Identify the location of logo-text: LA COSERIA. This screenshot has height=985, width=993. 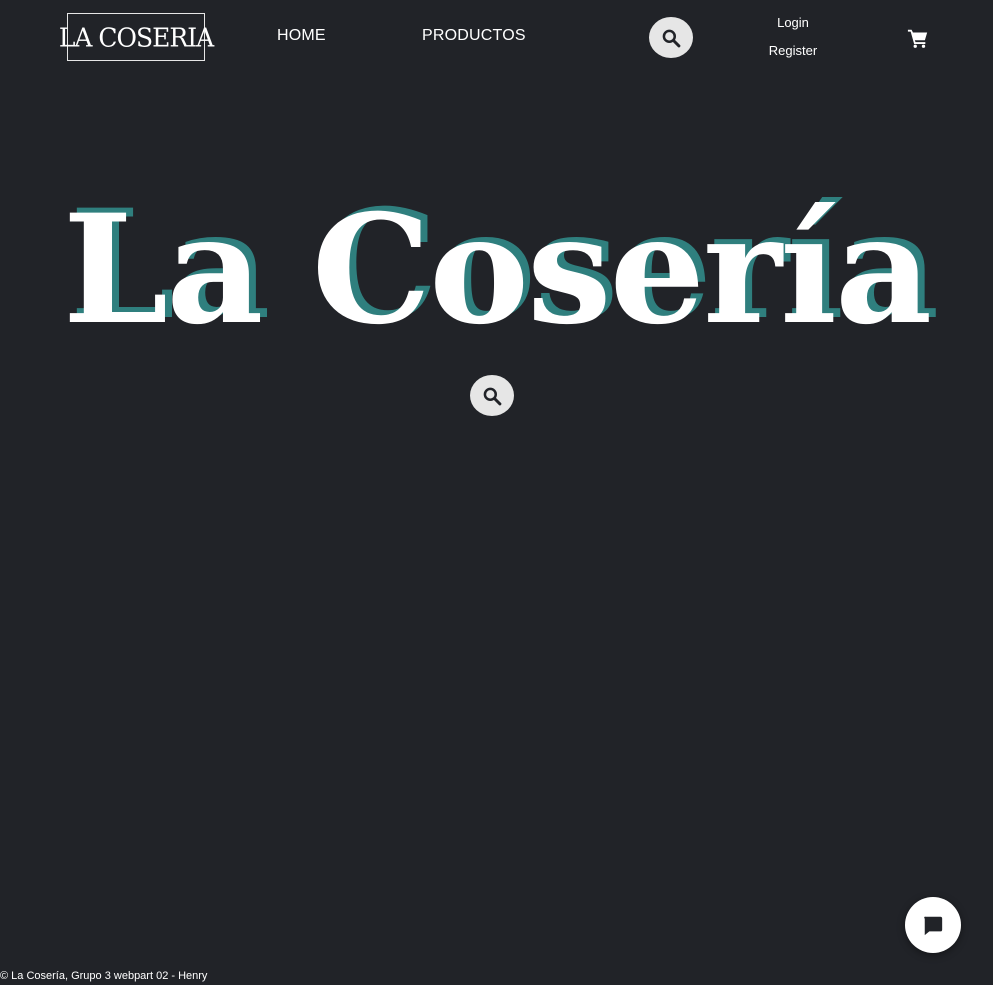
(136, 37).